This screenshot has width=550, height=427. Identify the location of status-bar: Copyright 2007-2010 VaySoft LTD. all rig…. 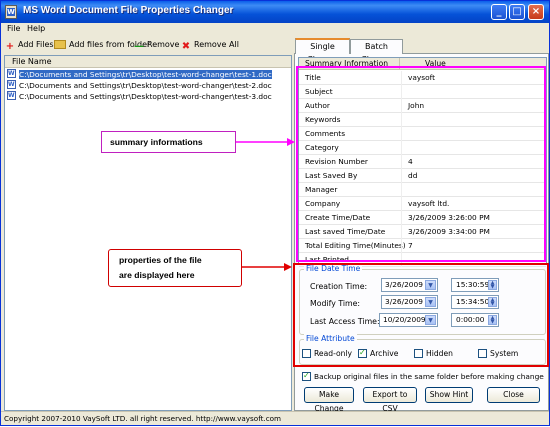
(275, 418).